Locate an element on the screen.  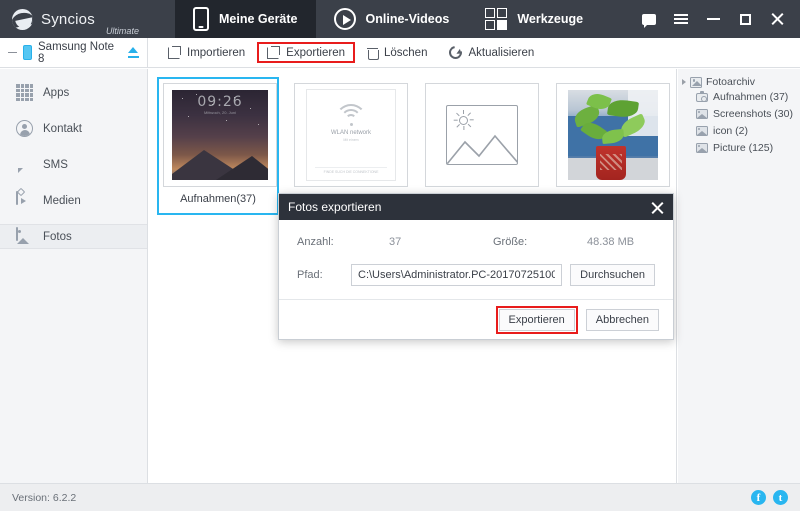
dialog-footer: Exportieren Abbrechen is located at coordinates (476, 319).